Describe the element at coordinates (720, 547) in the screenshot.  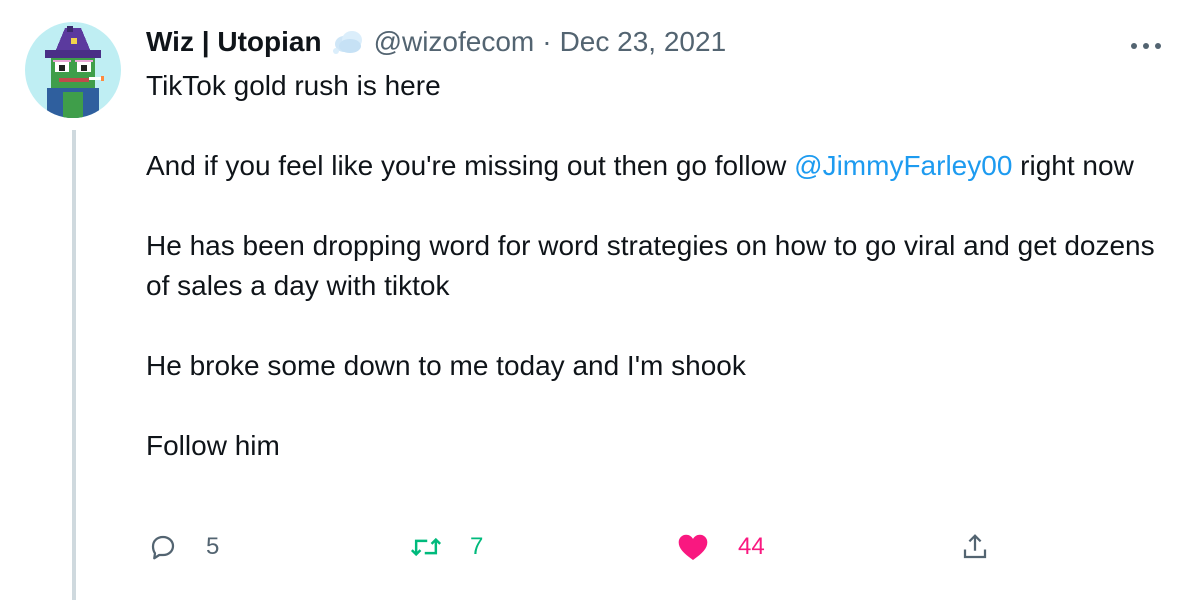
I see `like-button: 44` at that location.